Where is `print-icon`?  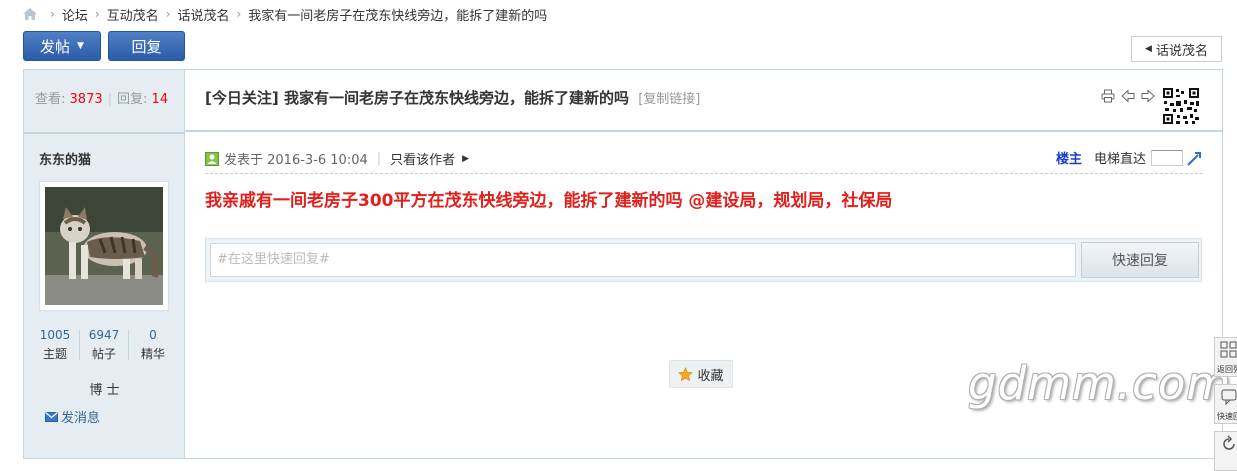
print-icon is located at coordinates (1108, 96).